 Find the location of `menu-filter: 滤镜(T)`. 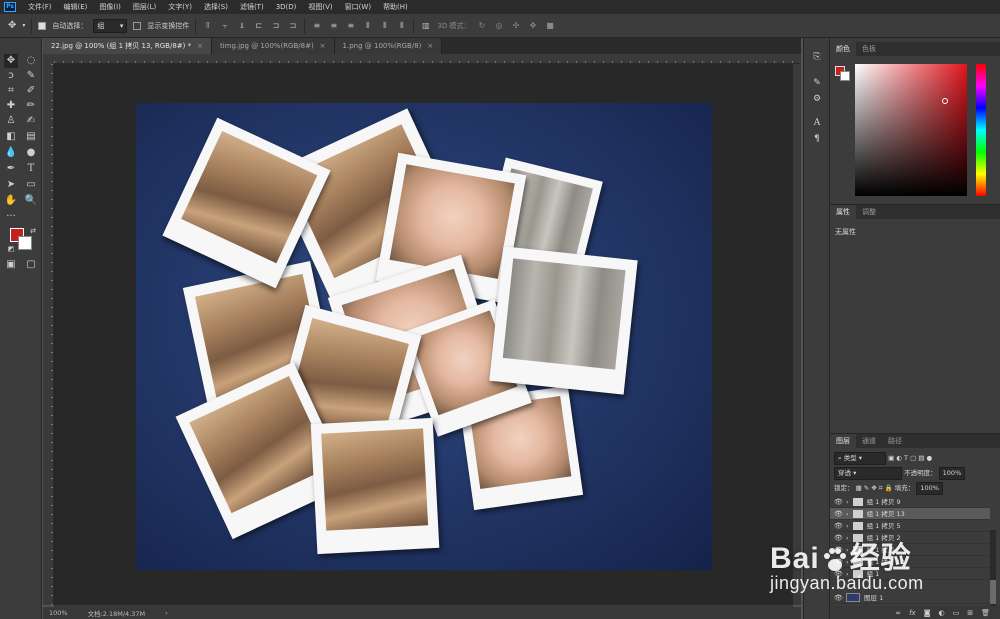

menu-filter: 滤镜(T) is located at coordinates (252, 7).